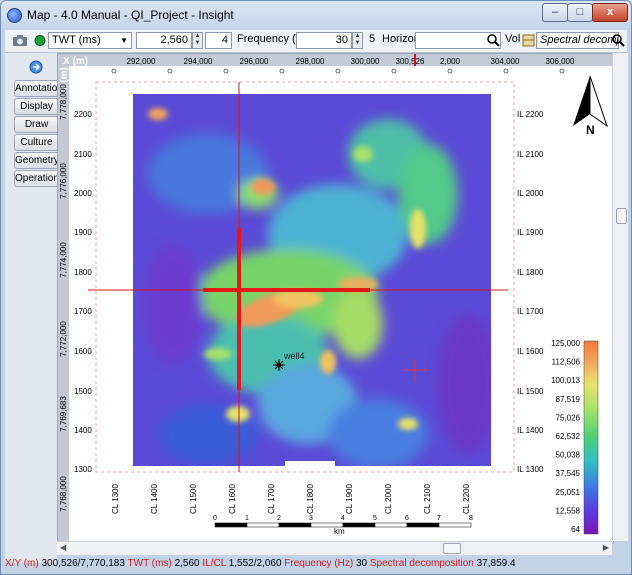 This screenshot has height=575, width=632. I want to click on north-label: N, so click(590, 130).